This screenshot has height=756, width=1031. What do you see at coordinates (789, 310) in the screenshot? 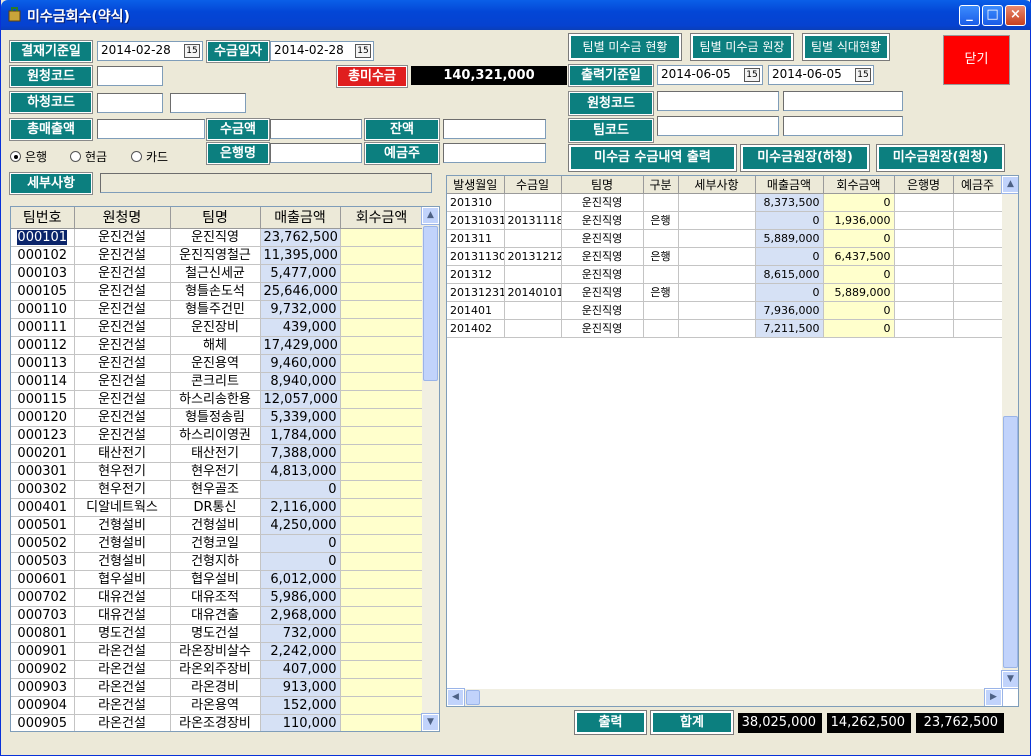
I see `table-cell: 7,936,000` at bounding box center [789, 310].